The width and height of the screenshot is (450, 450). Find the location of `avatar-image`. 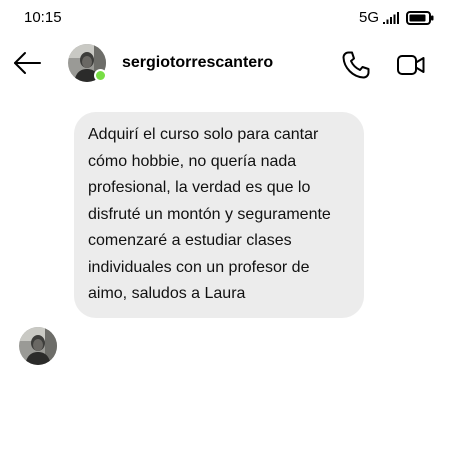

avatar-image is located at coordinates (38, 346).